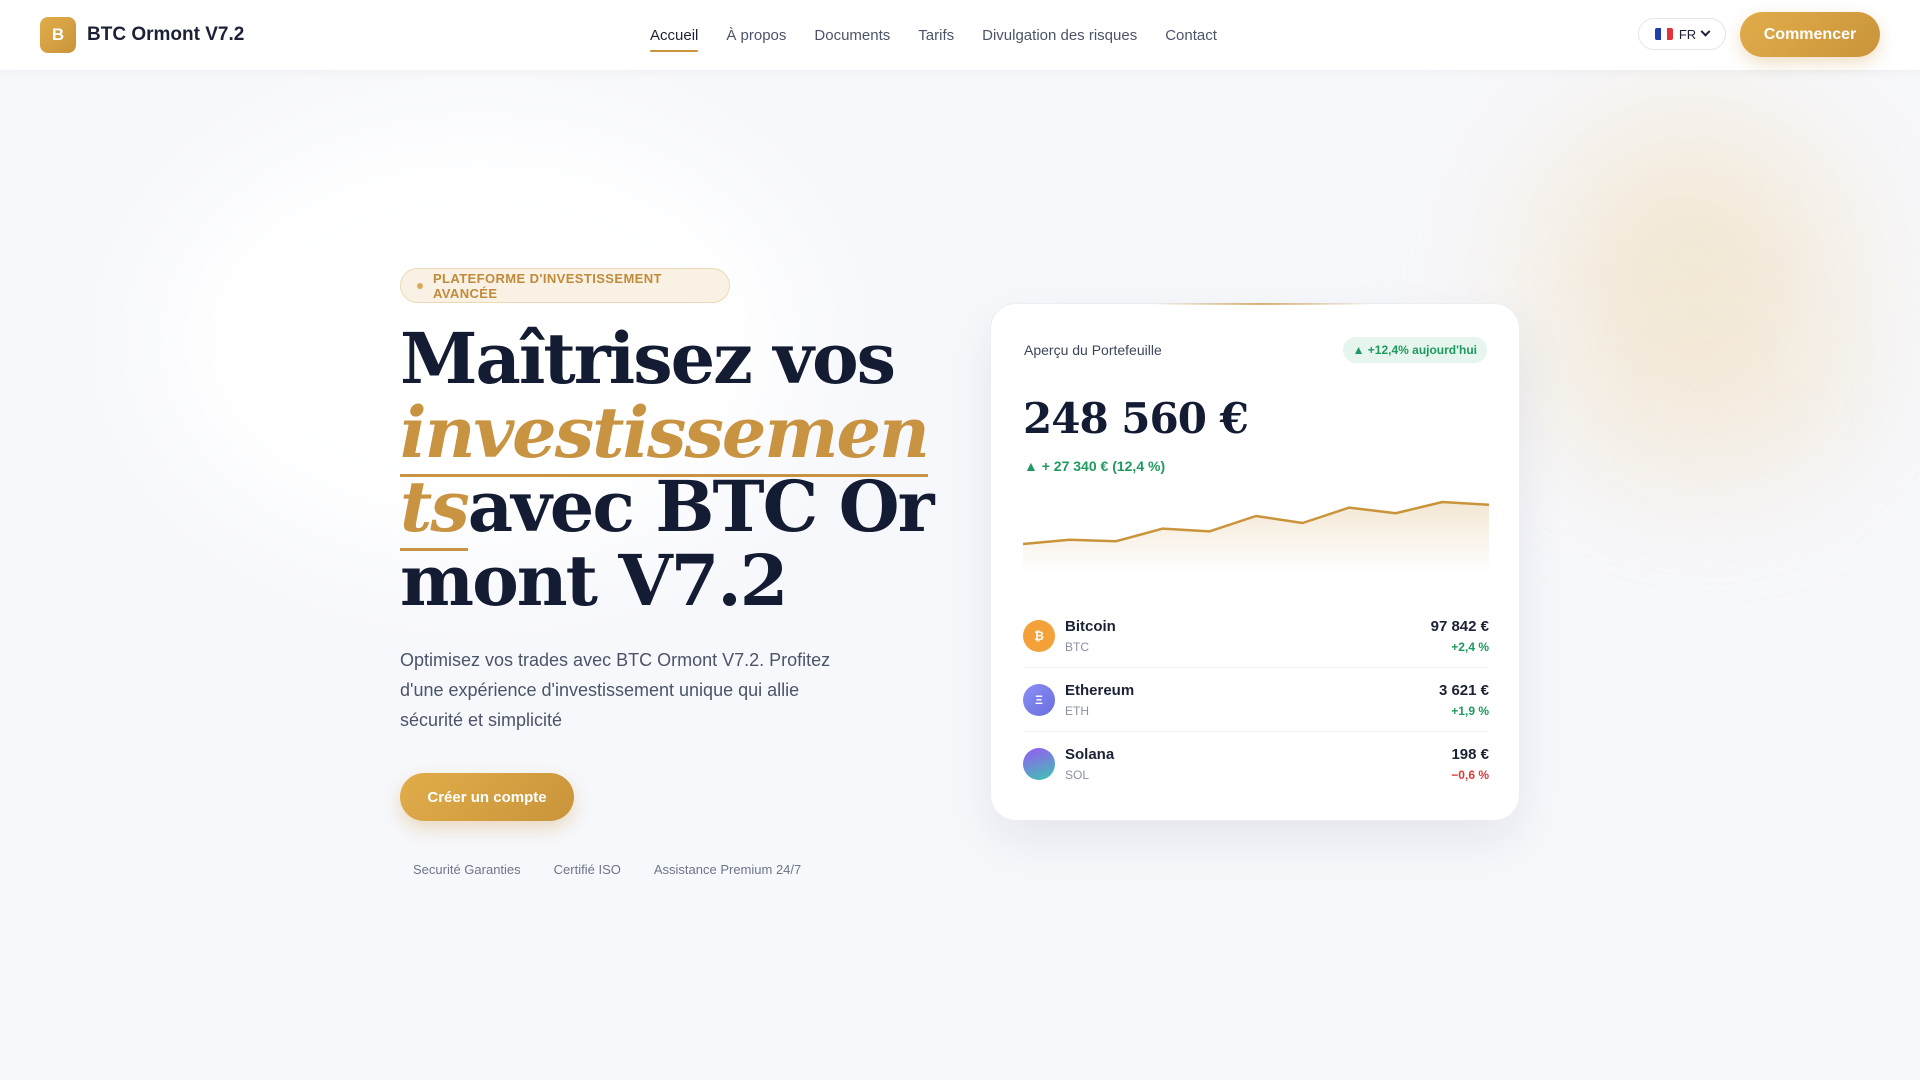 This screenshot has height=1080, width=1920. I want to click on nav-link-tarifs: Tarifs, so click(936, 35).